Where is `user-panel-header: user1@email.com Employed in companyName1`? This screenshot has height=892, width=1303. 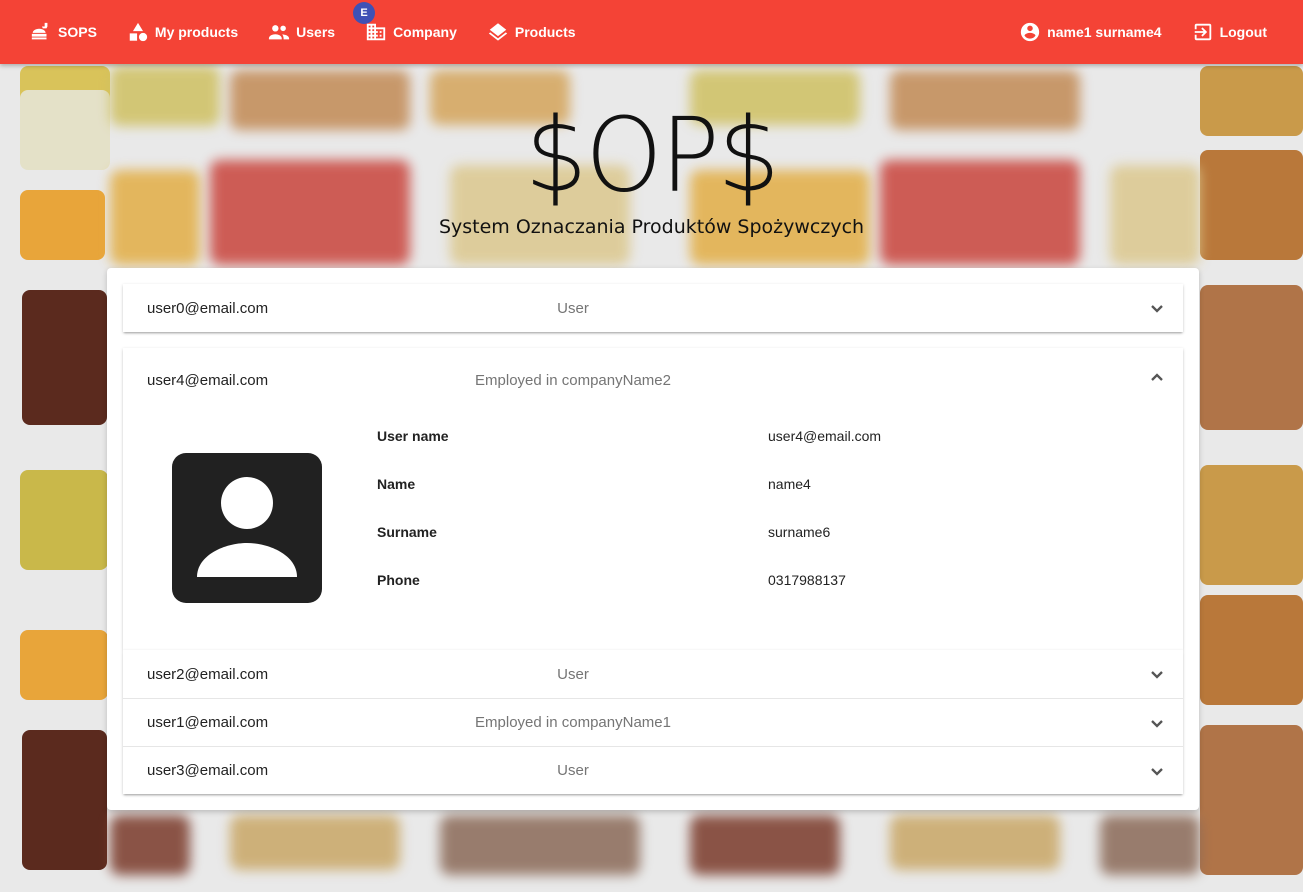 user-panel-header: user1@email.com Employed in companyName1 is located at coordinates (653, 722).